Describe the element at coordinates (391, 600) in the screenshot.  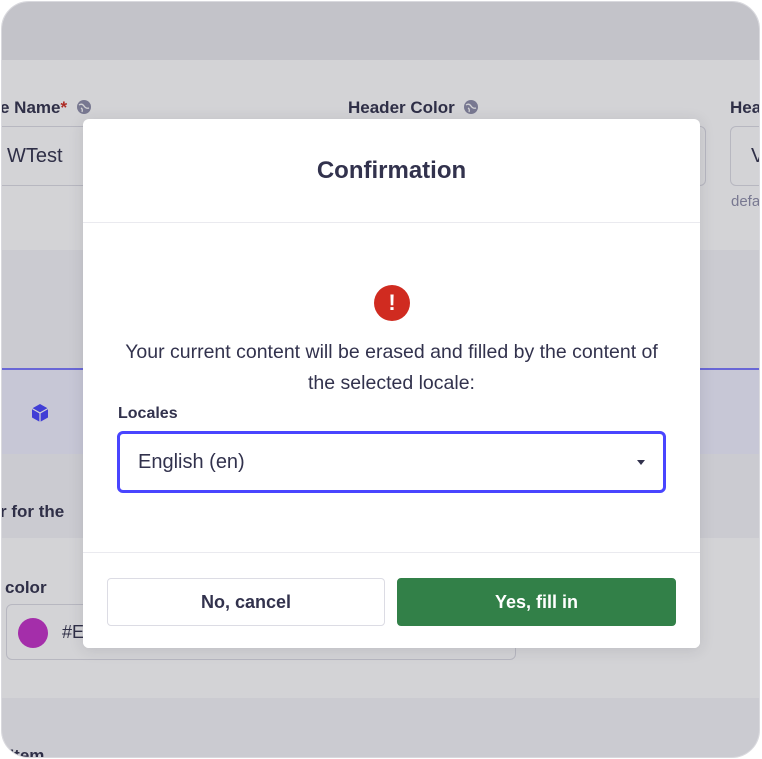
I see `dialog-footer: No, cancel Yes, fill in` at that location.